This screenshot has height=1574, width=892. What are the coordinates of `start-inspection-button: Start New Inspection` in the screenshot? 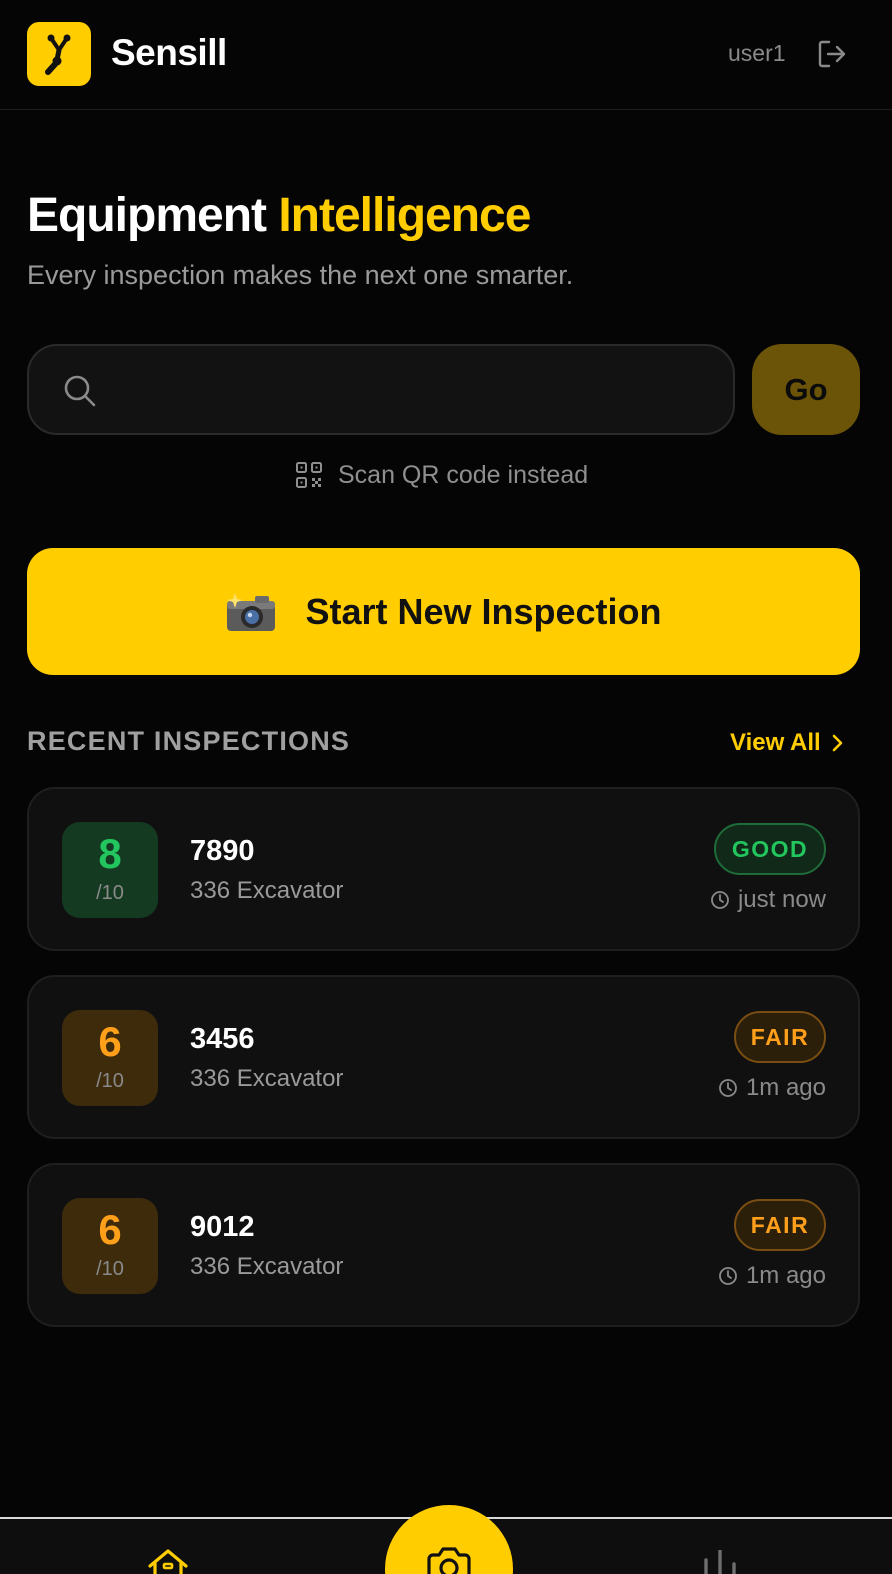 It's located at (443, 611).